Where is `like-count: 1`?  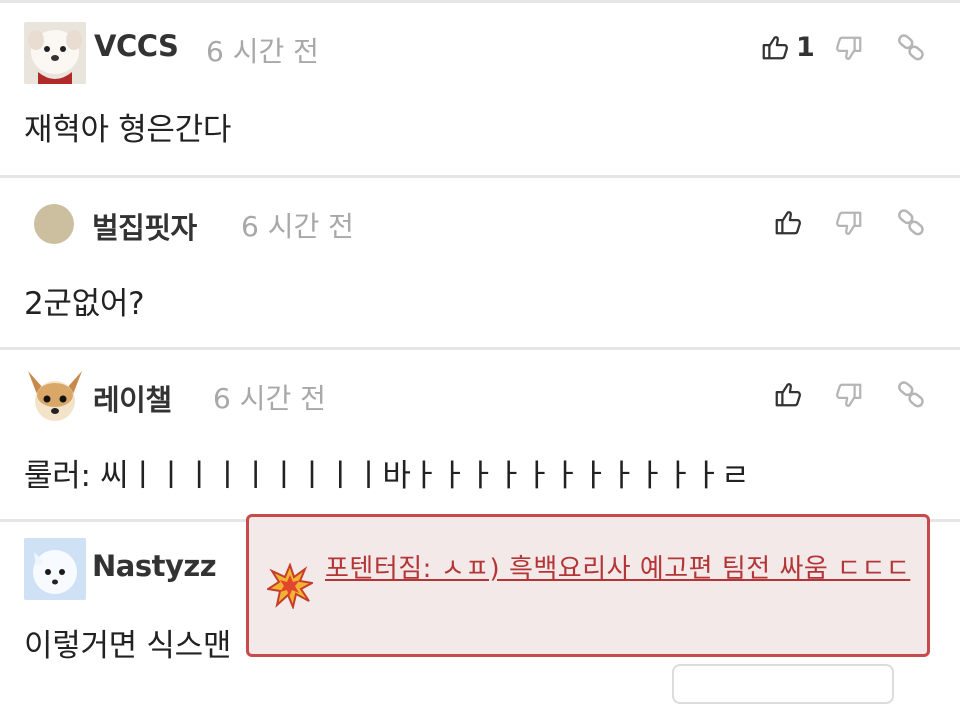 like-count: 1 is located at coordinates (805, 47).